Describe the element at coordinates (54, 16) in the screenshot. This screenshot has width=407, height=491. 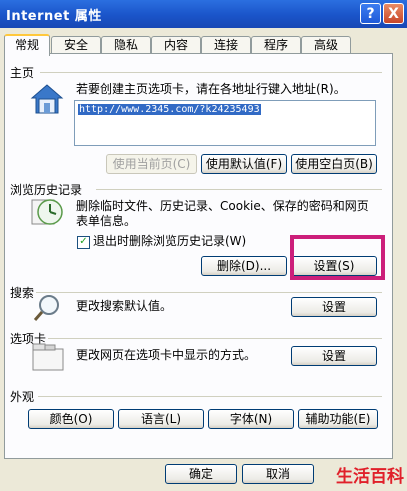
I see `window-title: Internet 属性` at that location.